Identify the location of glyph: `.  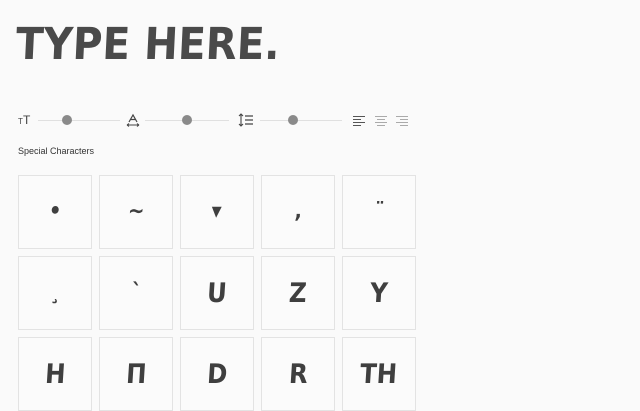
(136, 292).